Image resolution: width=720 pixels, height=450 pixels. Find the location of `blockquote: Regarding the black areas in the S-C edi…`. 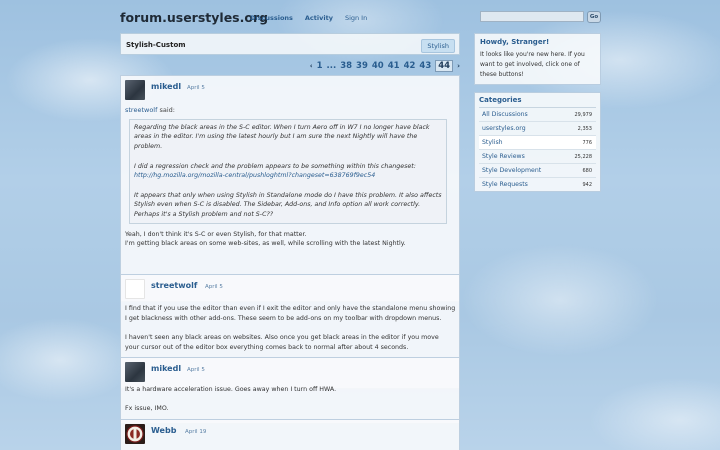

blockquote: Regarding the black areas in the S-C edi… is located at coordinates (288, 171).